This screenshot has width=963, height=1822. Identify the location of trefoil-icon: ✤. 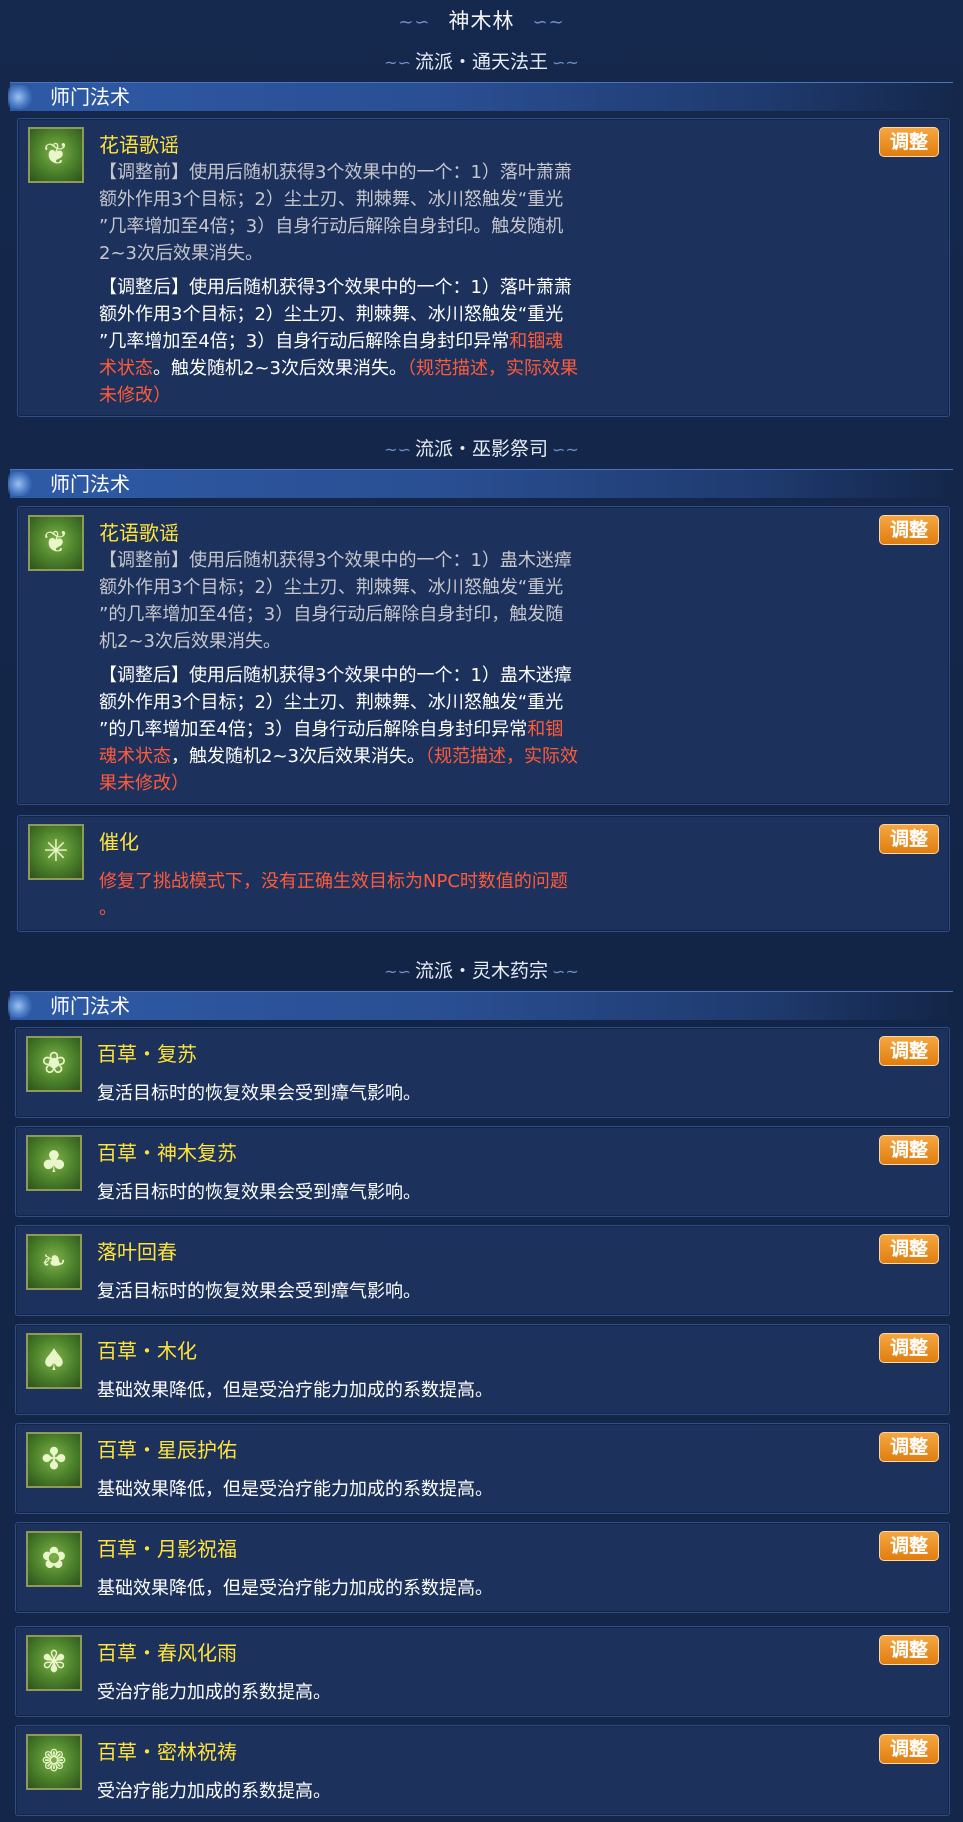
(54, 1460).